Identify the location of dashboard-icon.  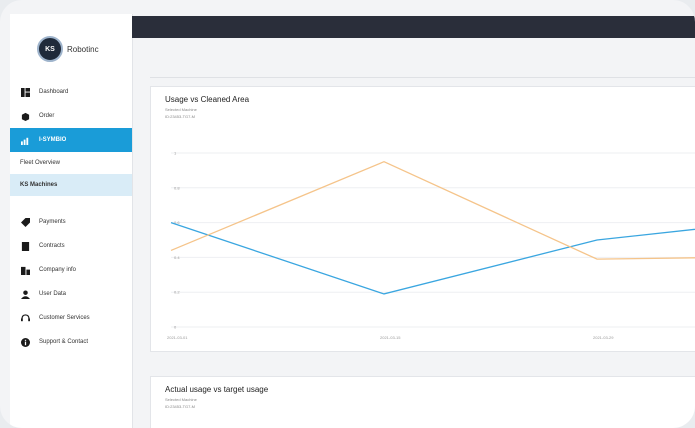
(25, 92).